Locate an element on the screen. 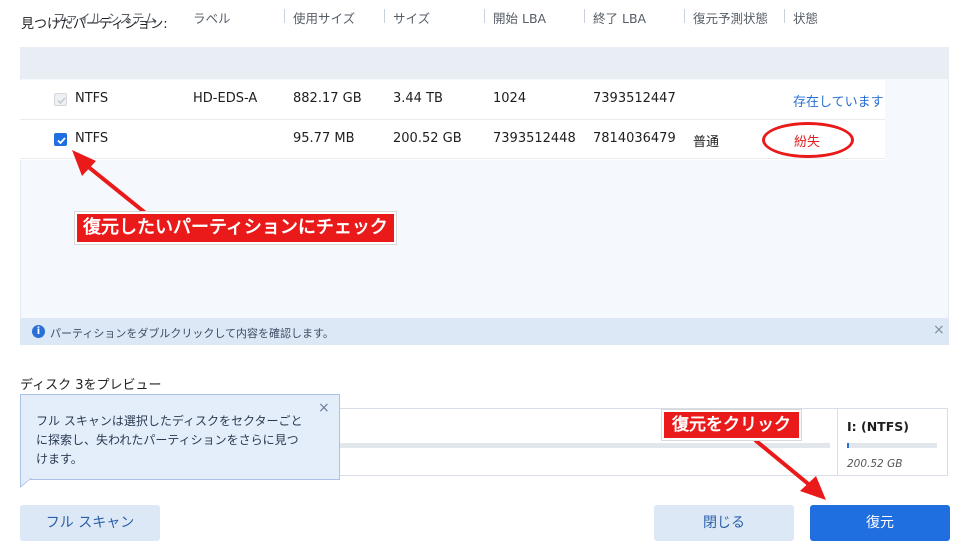  callout-check-partition: 復元したいパーティションにチェック is located at coordinates (235, 228).